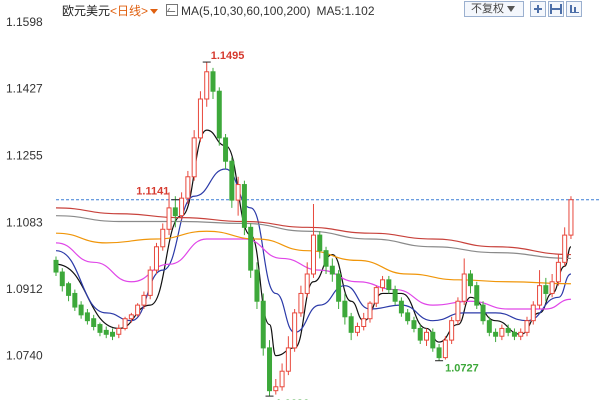 This screenshot has width=600, height=400. Describe the element at coordinates (24, 356) in the screenshot. I see `y-tick-label: 1.0740` at that location.